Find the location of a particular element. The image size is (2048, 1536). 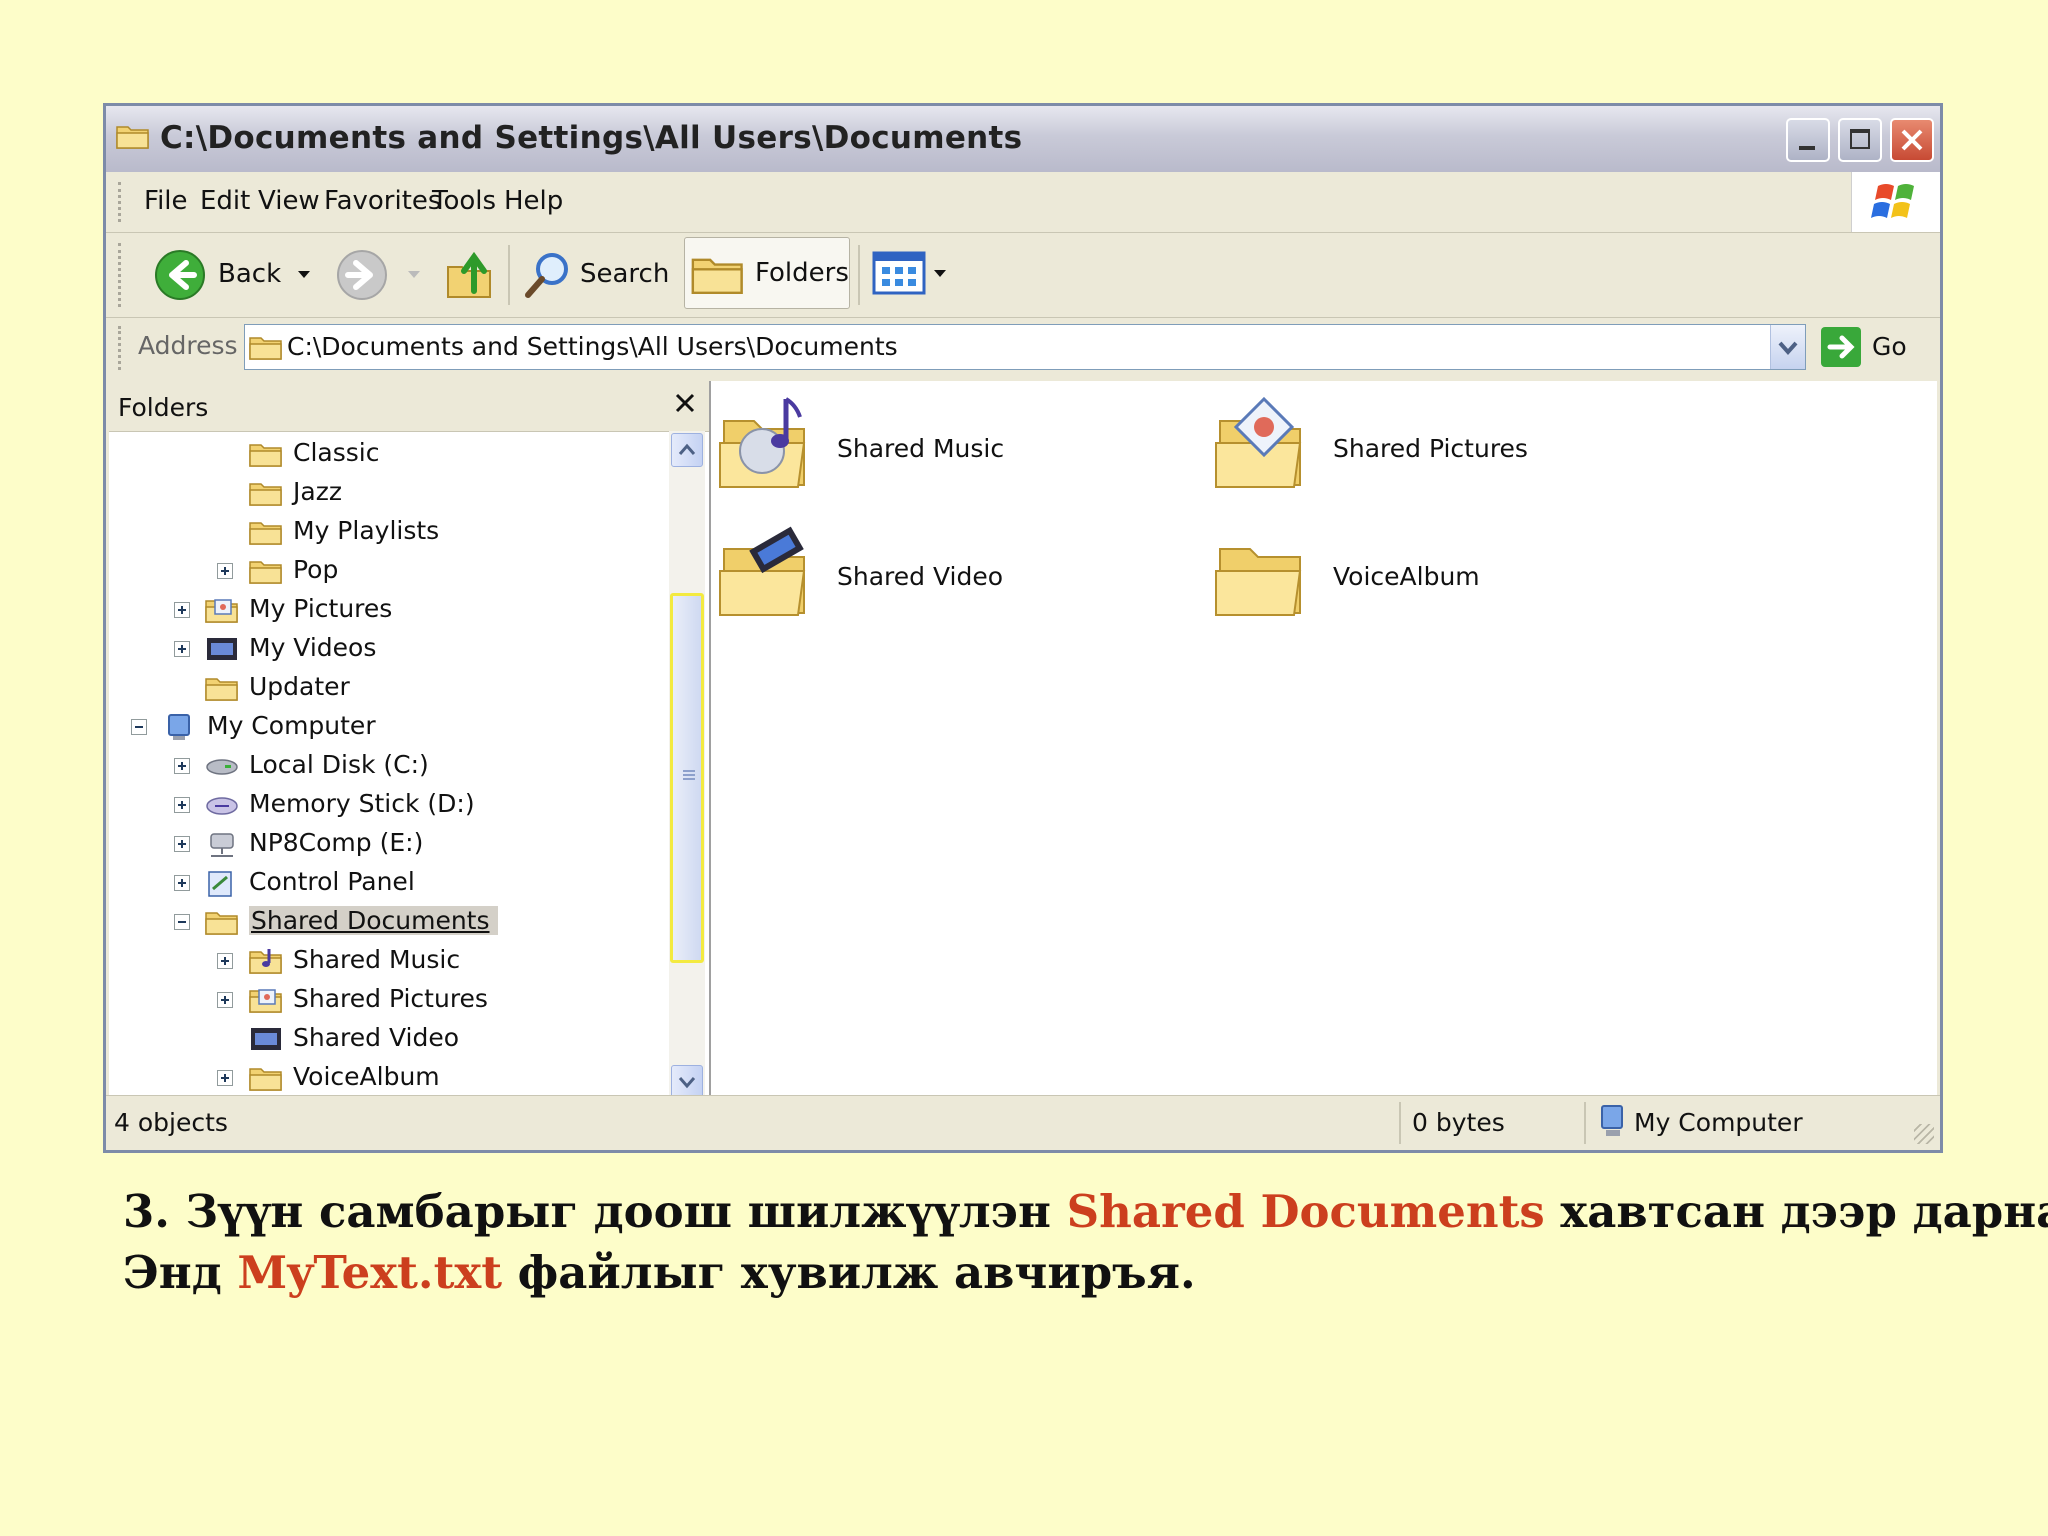

tree-item: Jazz is located at coordinates (387, 493).